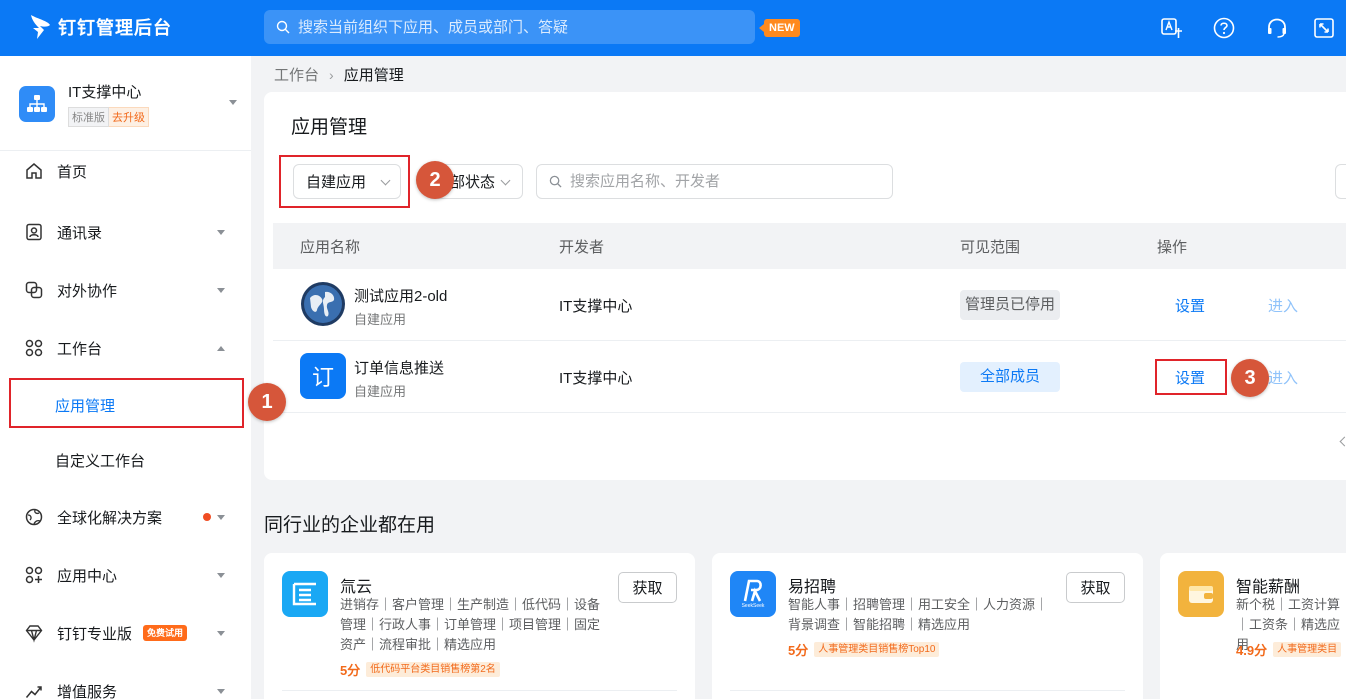 The image size is (1346, 699). I want to click on sidebar-subitem-custom-workbench: 自定义工作台, so click(125, 460).